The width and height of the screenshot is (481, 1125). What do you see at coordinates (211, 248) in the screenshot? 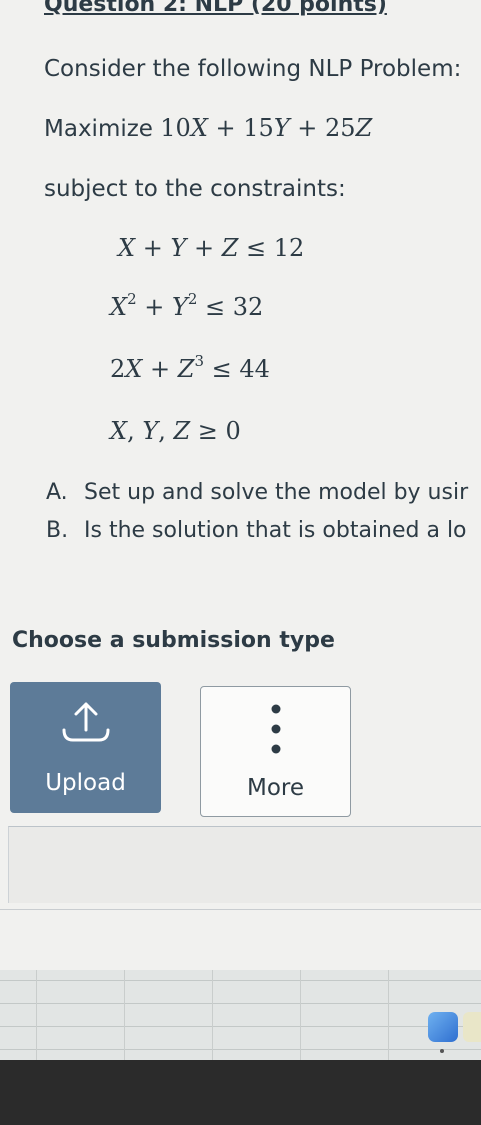
I see `constraint-1: X + Y + Z ≤ 12` at bounding box center [211, 248].